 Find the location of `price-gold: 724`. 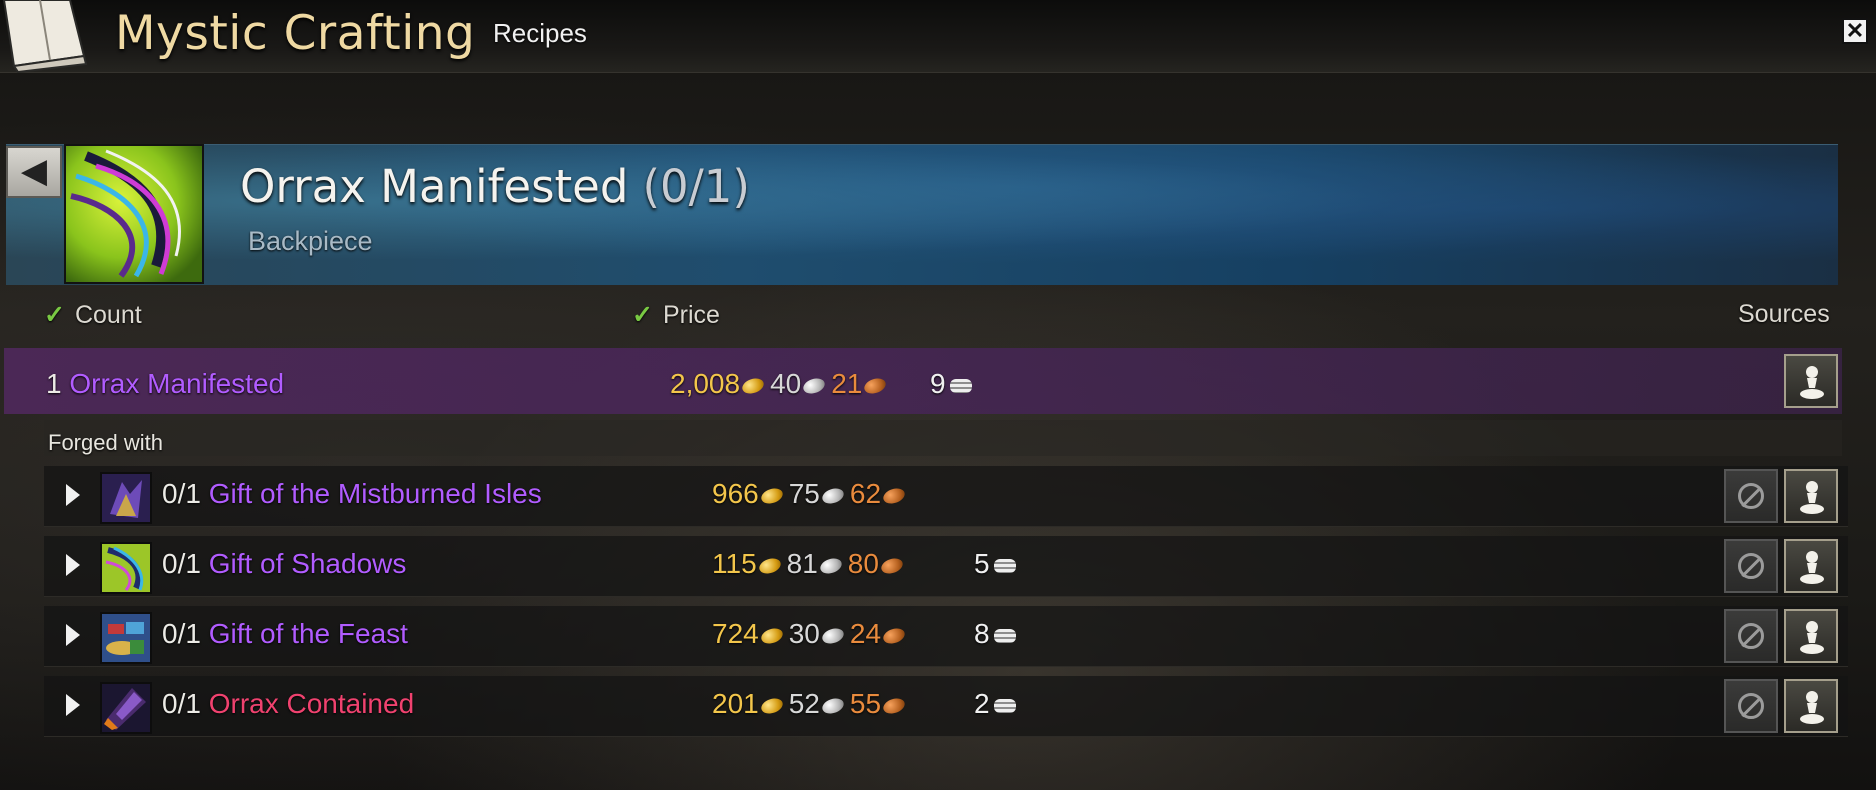

price-gold: 724 is located at coordinates (735, 633).